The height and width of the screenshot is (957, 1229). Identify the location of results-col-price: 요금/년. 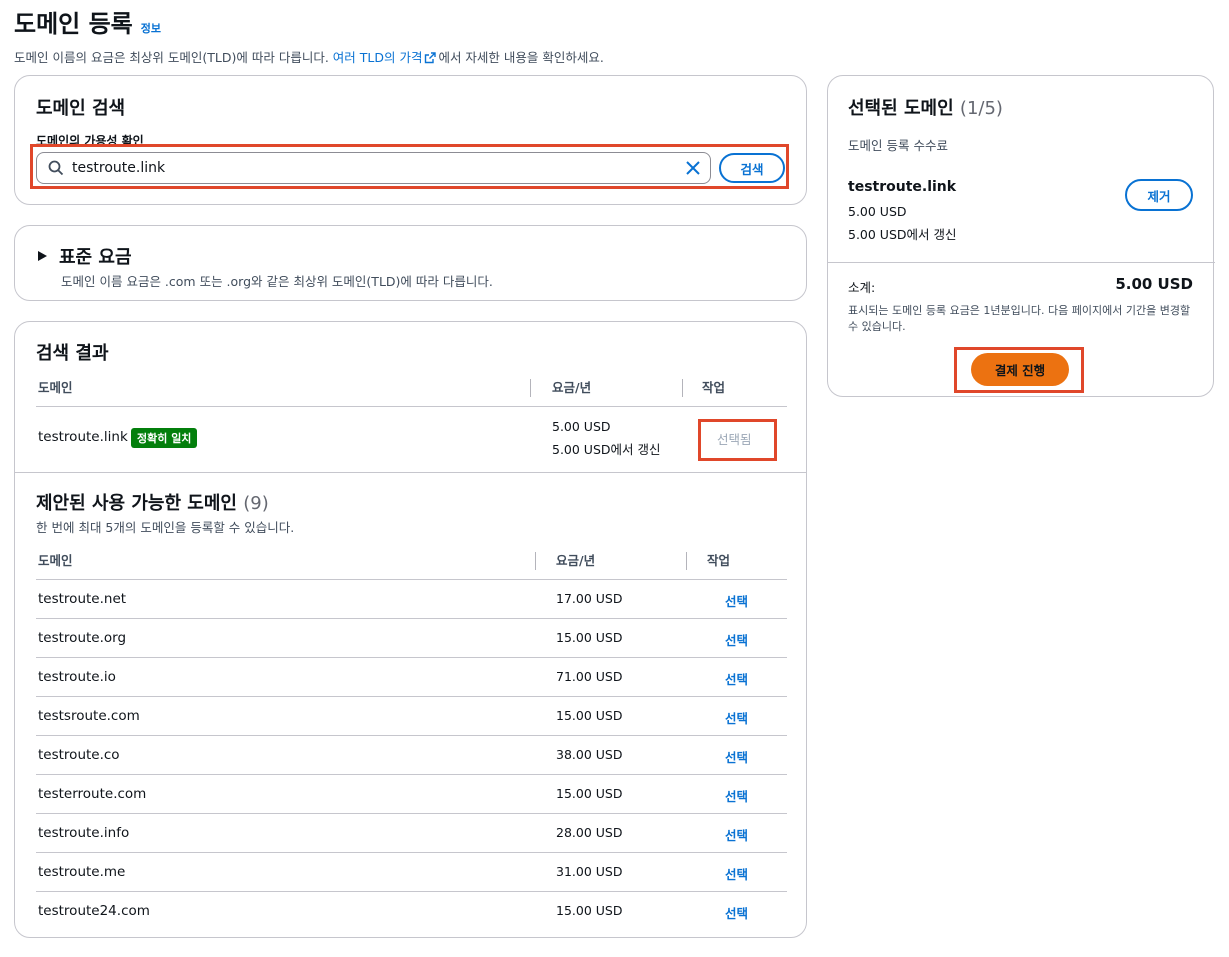
(572, 387).